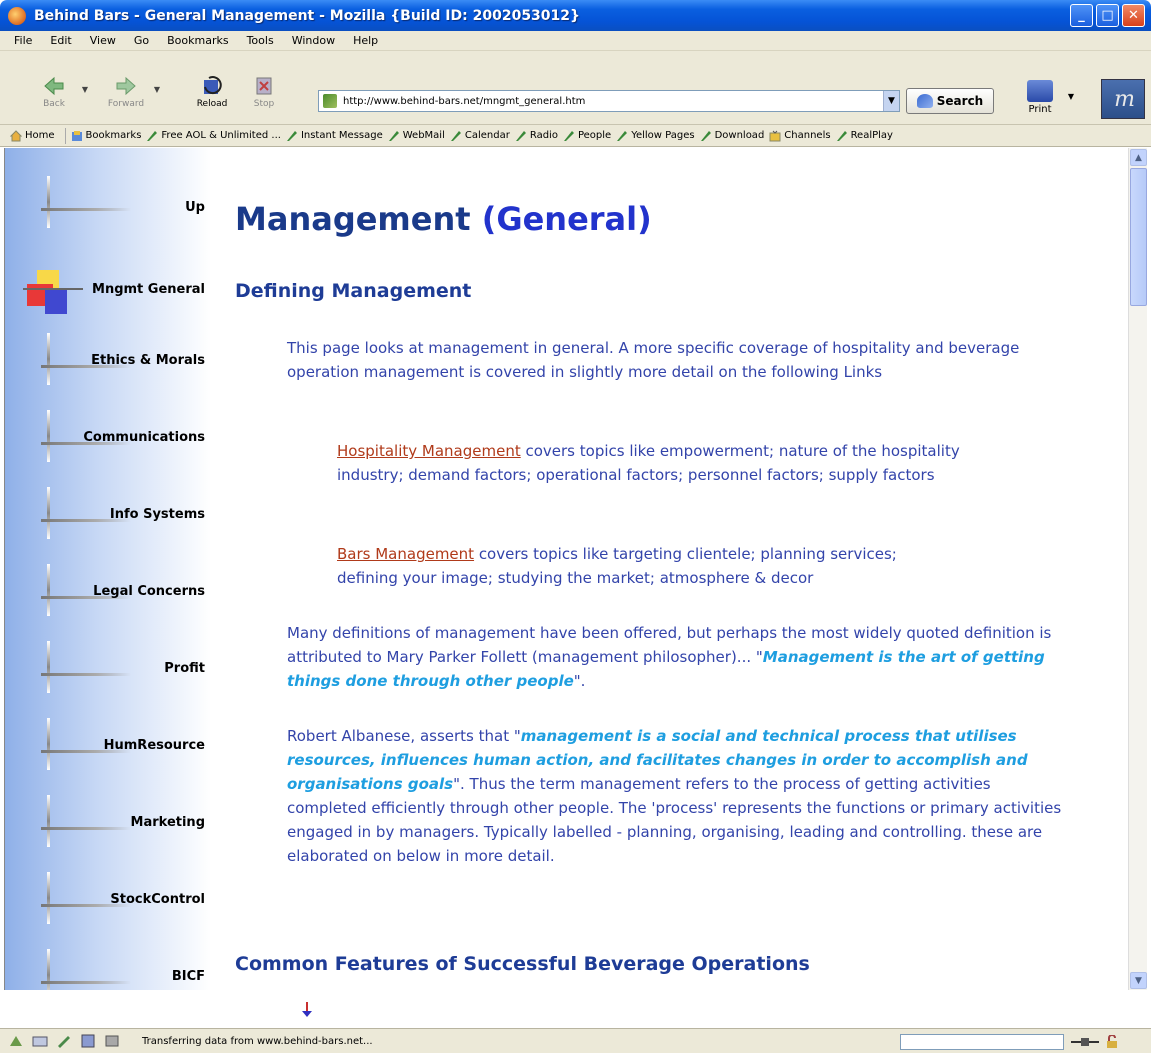 Image resolution: width=1151 pixels, height=1053 pixels. I want to click on down-arrow-cursor-icon, so click(307, 1009).